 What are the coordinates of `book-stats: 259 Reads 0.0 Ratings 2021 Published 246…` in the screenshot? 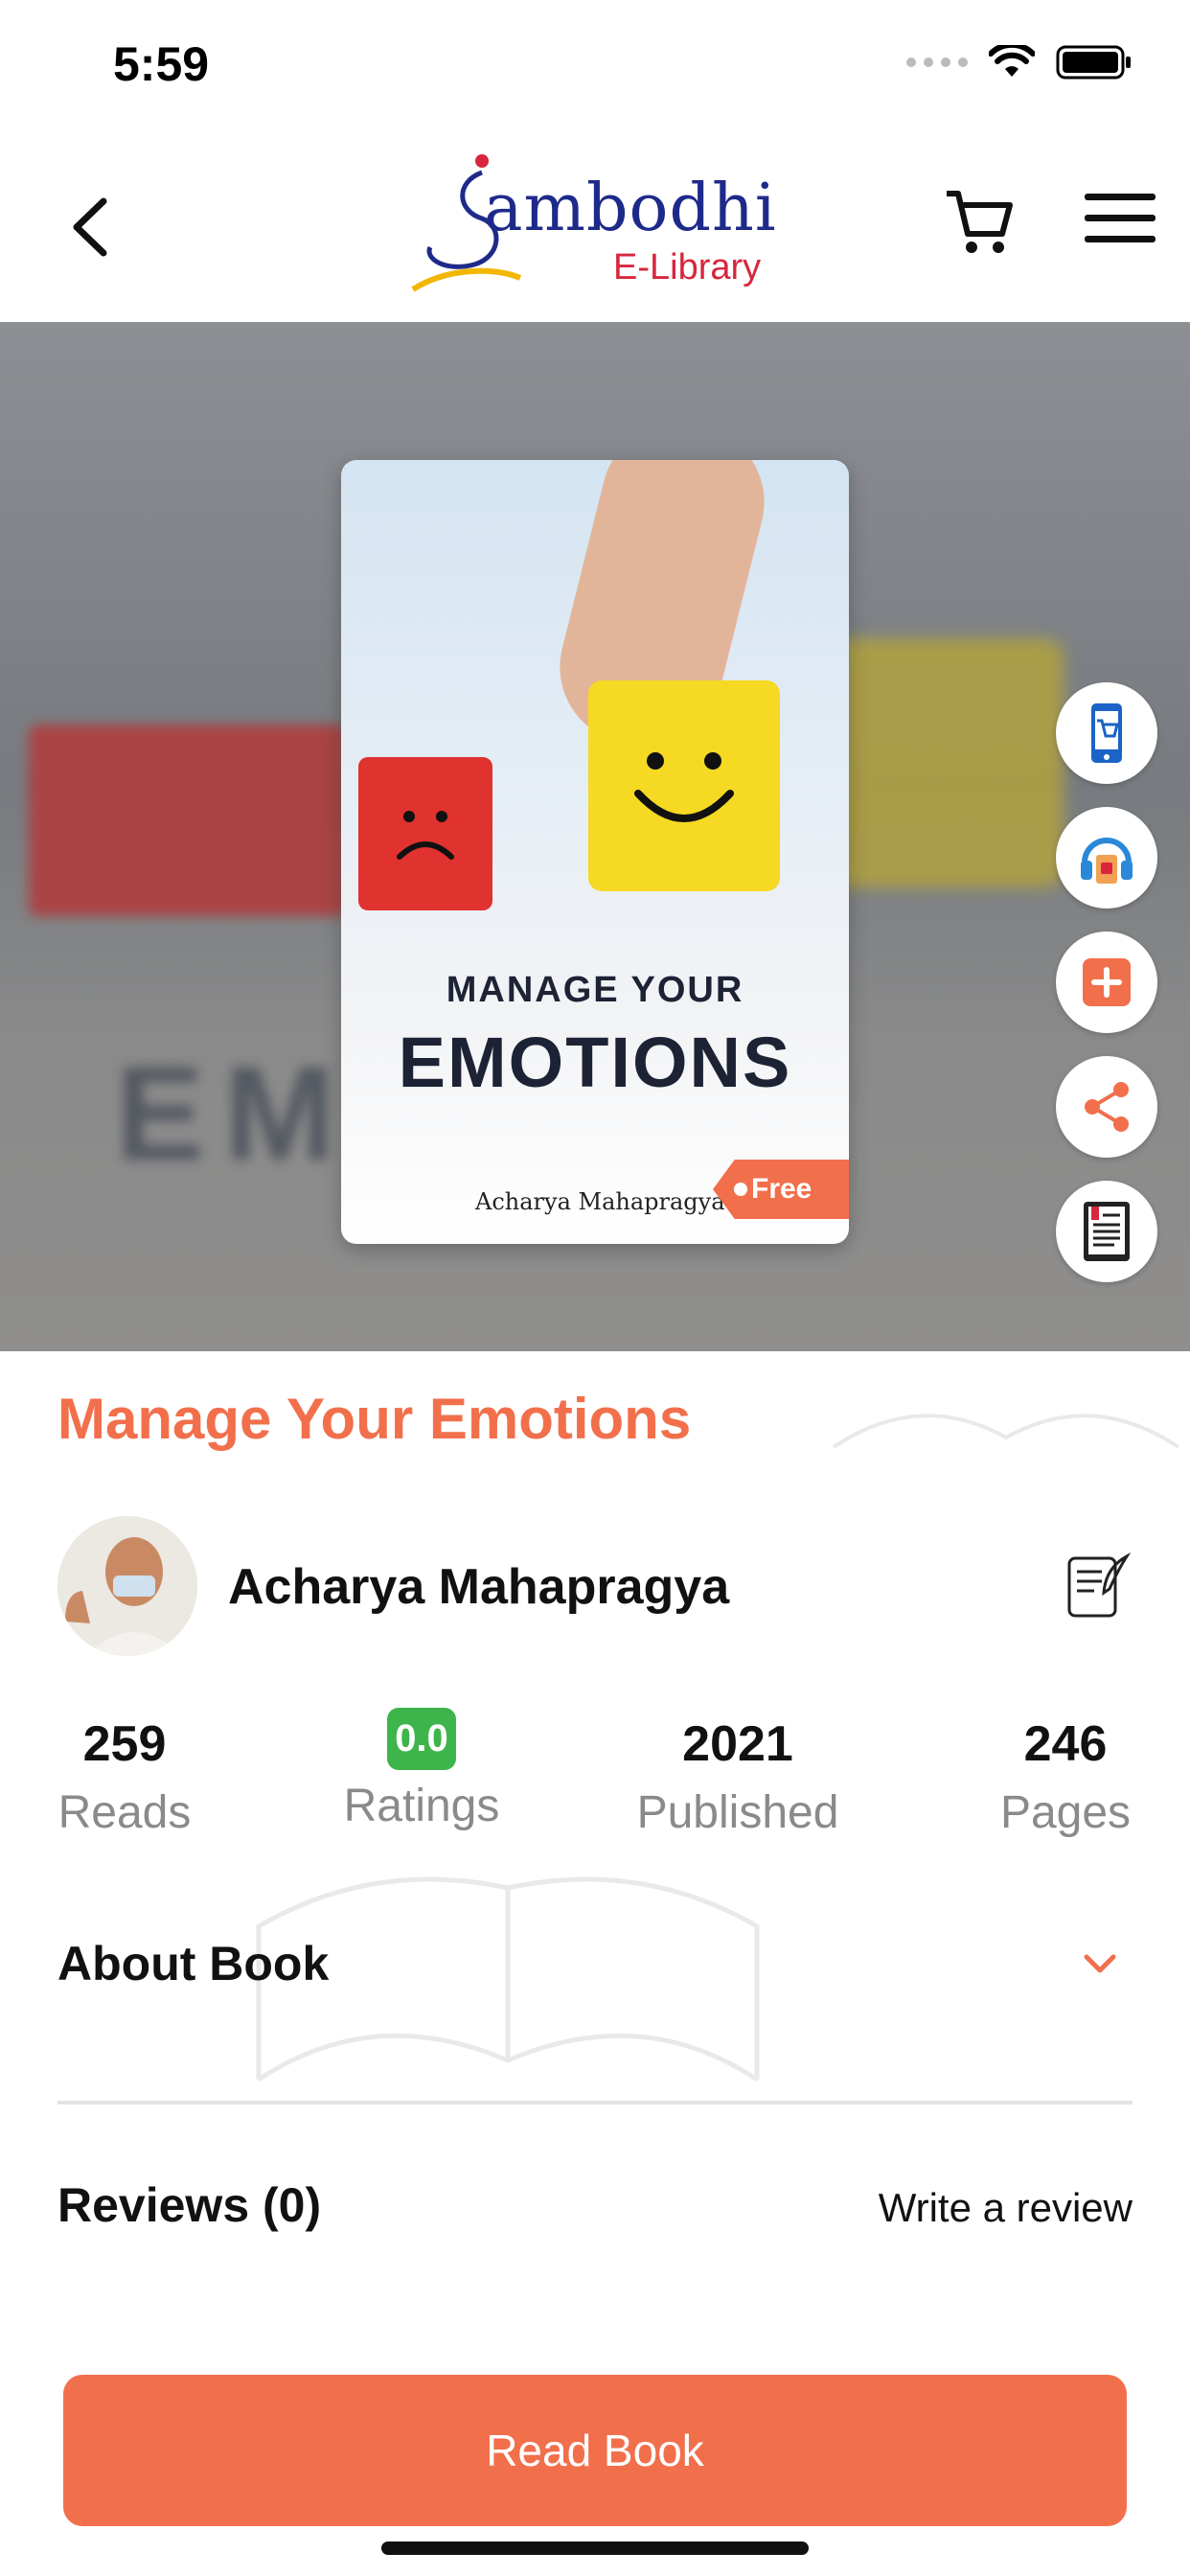 It's located at (595, 1788).